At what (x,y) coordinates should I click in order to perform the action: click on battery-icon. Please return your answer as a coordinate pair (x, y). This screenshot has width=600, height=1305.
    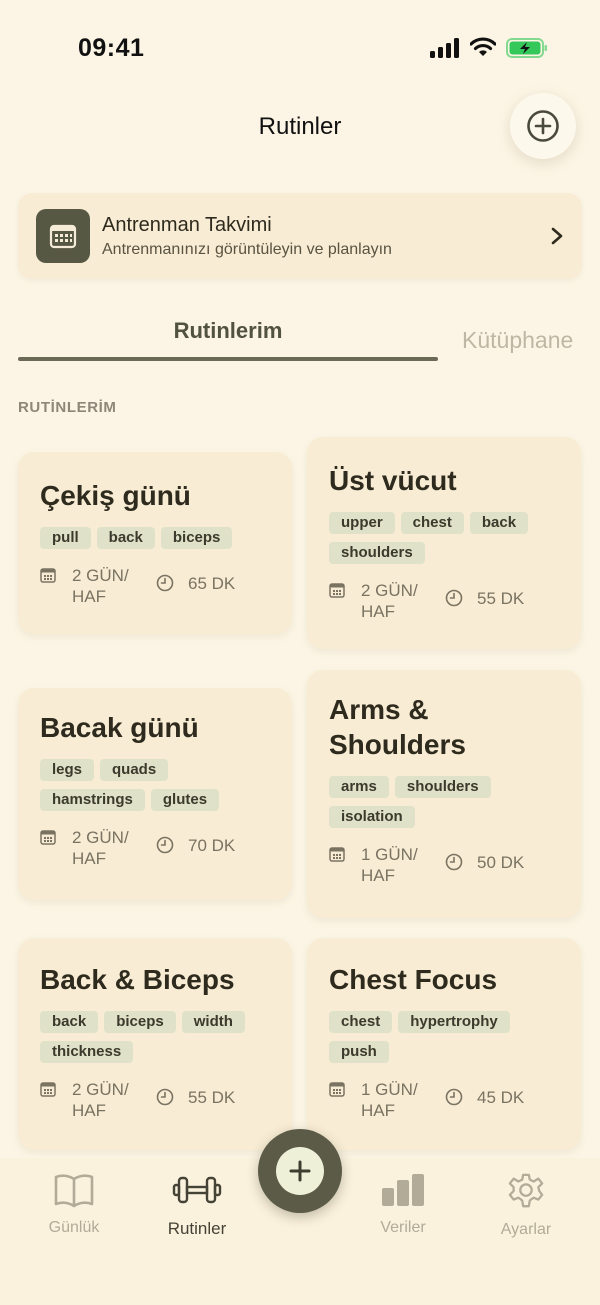
    Looking at the image, I should click on (526, 48).